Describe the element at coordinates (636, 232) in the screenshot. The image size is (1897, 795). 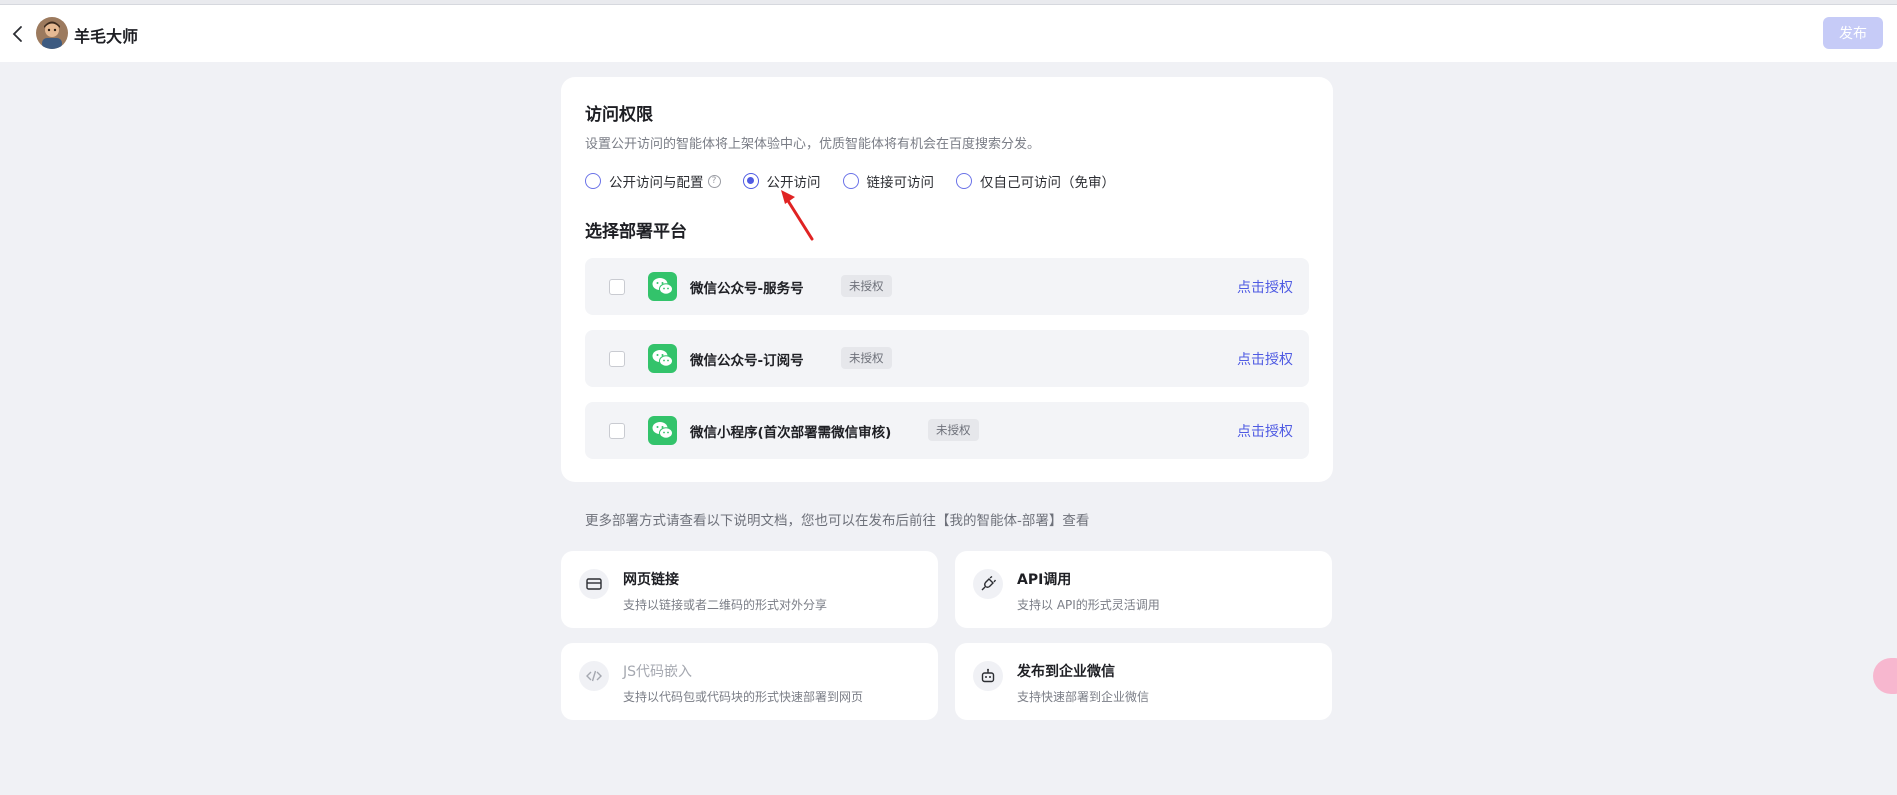
I see `platforms-title: 选择部署平台` at that location.